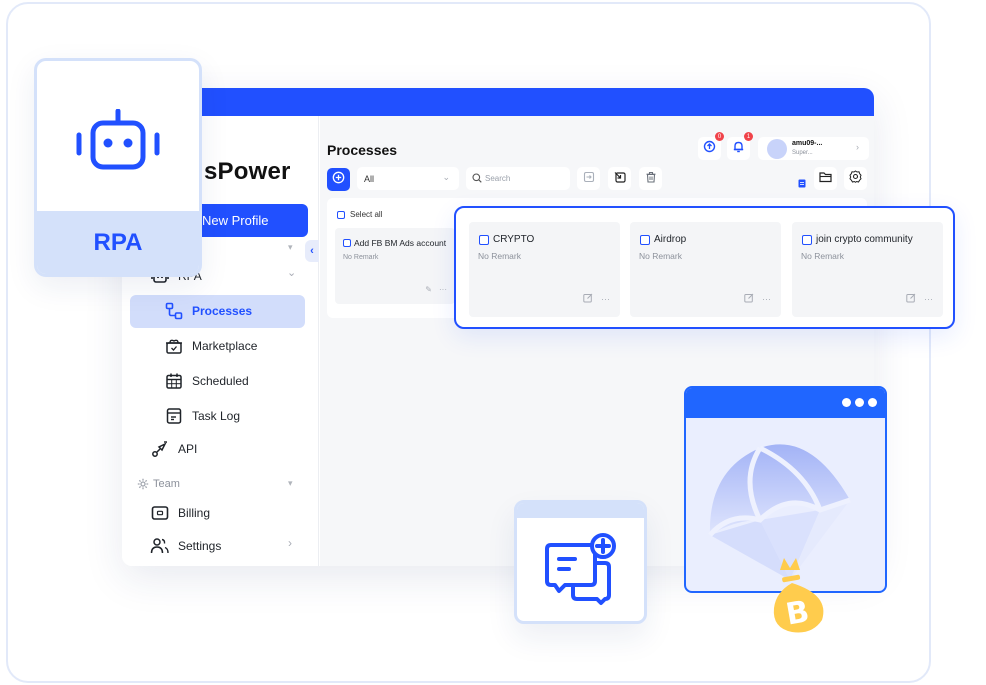 The height and width of the screenshot is (685, 986). I want to click on search-input: Search, so click(518, 178).